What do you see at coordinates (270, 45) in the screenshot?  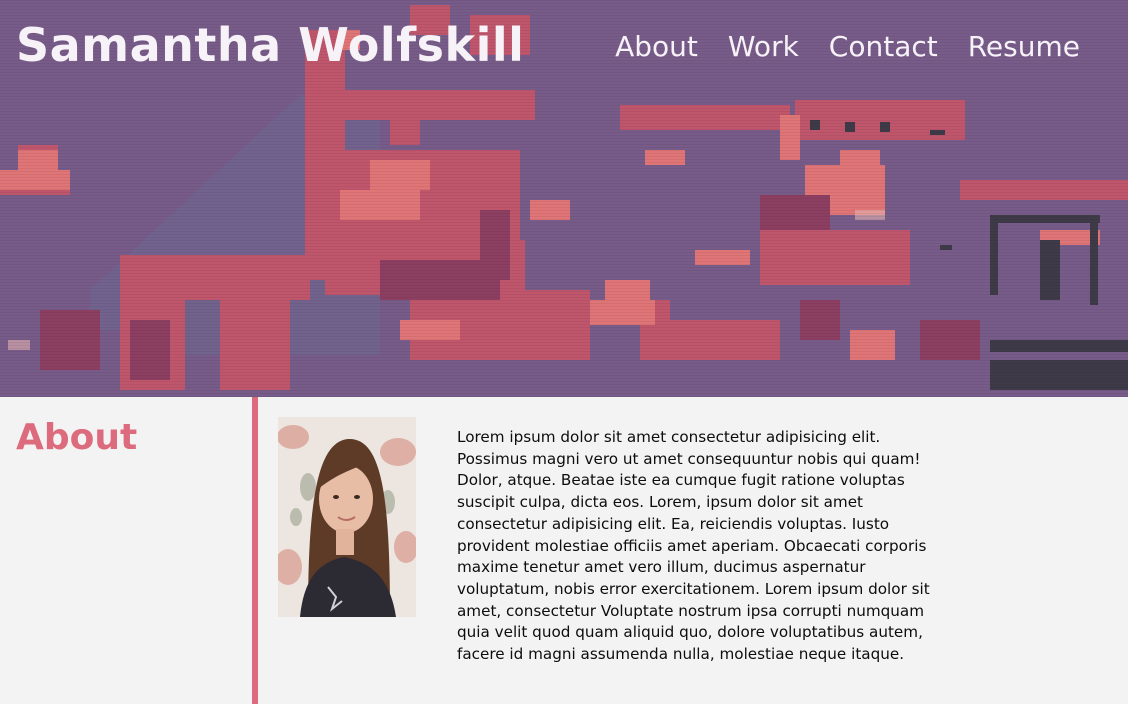 I see `site-title: Samantha Wolfskill` at bounding box center [270, 45].